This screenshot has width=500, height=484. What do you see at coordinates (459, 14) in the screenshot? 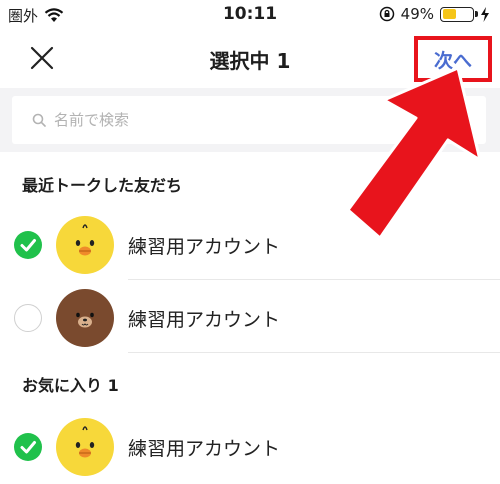
I see `battery-icon` at bounding box center [459, 14].